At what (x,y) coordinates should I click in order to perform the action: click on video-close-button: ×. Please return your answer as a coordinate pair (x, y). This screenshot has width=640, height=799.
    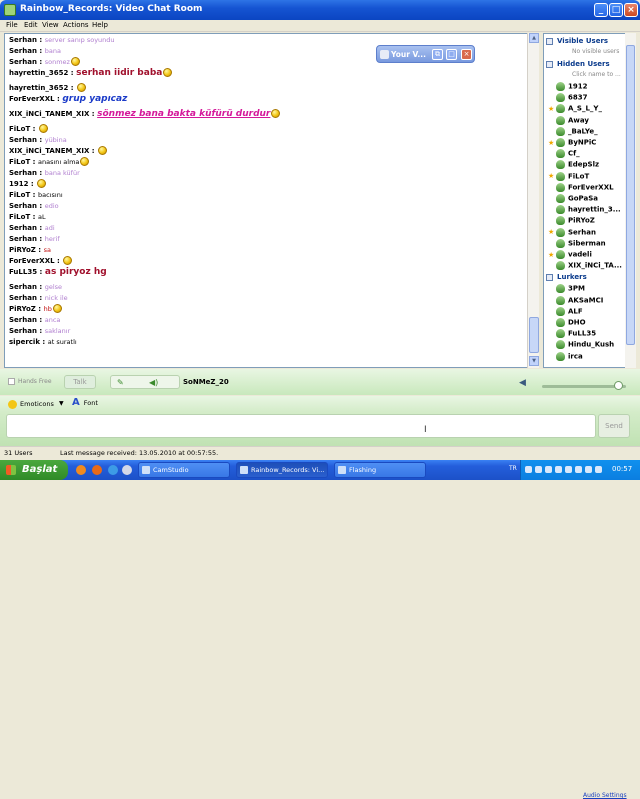
    Looking at the image, I should click on (466, 54).